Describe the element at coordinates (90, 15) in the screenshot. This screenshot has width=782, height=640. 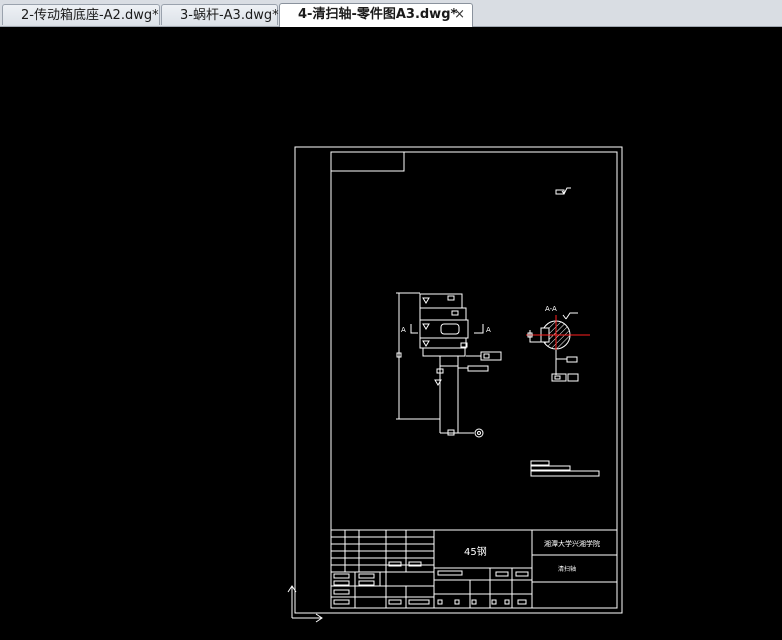
I see `tab-label: 2-传动箱底座-A2.dwg*` at that location.